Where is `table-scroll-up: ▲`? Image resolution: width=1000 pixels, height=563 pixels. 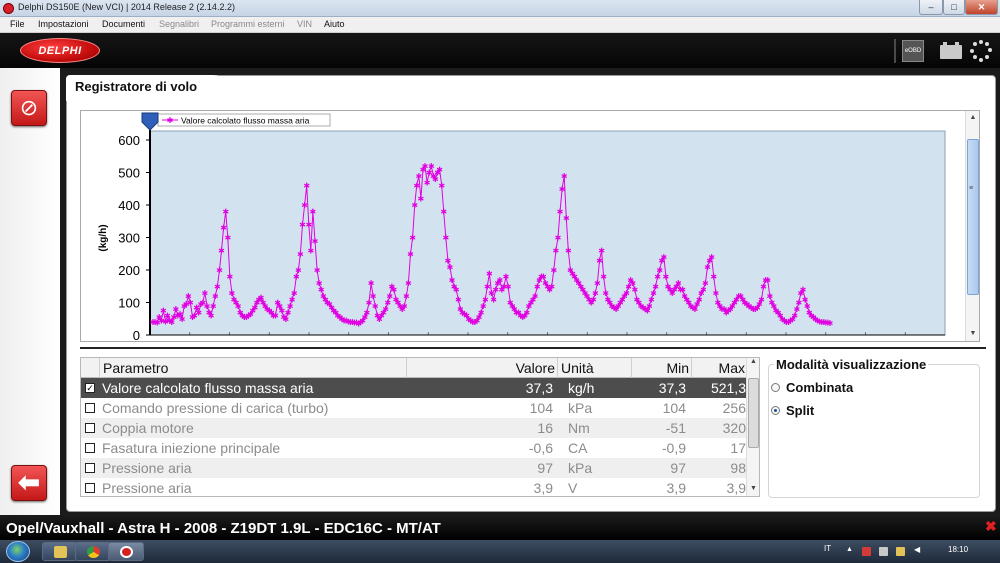
table-scroll-up: ▲ is located at coordinates (753, 361).